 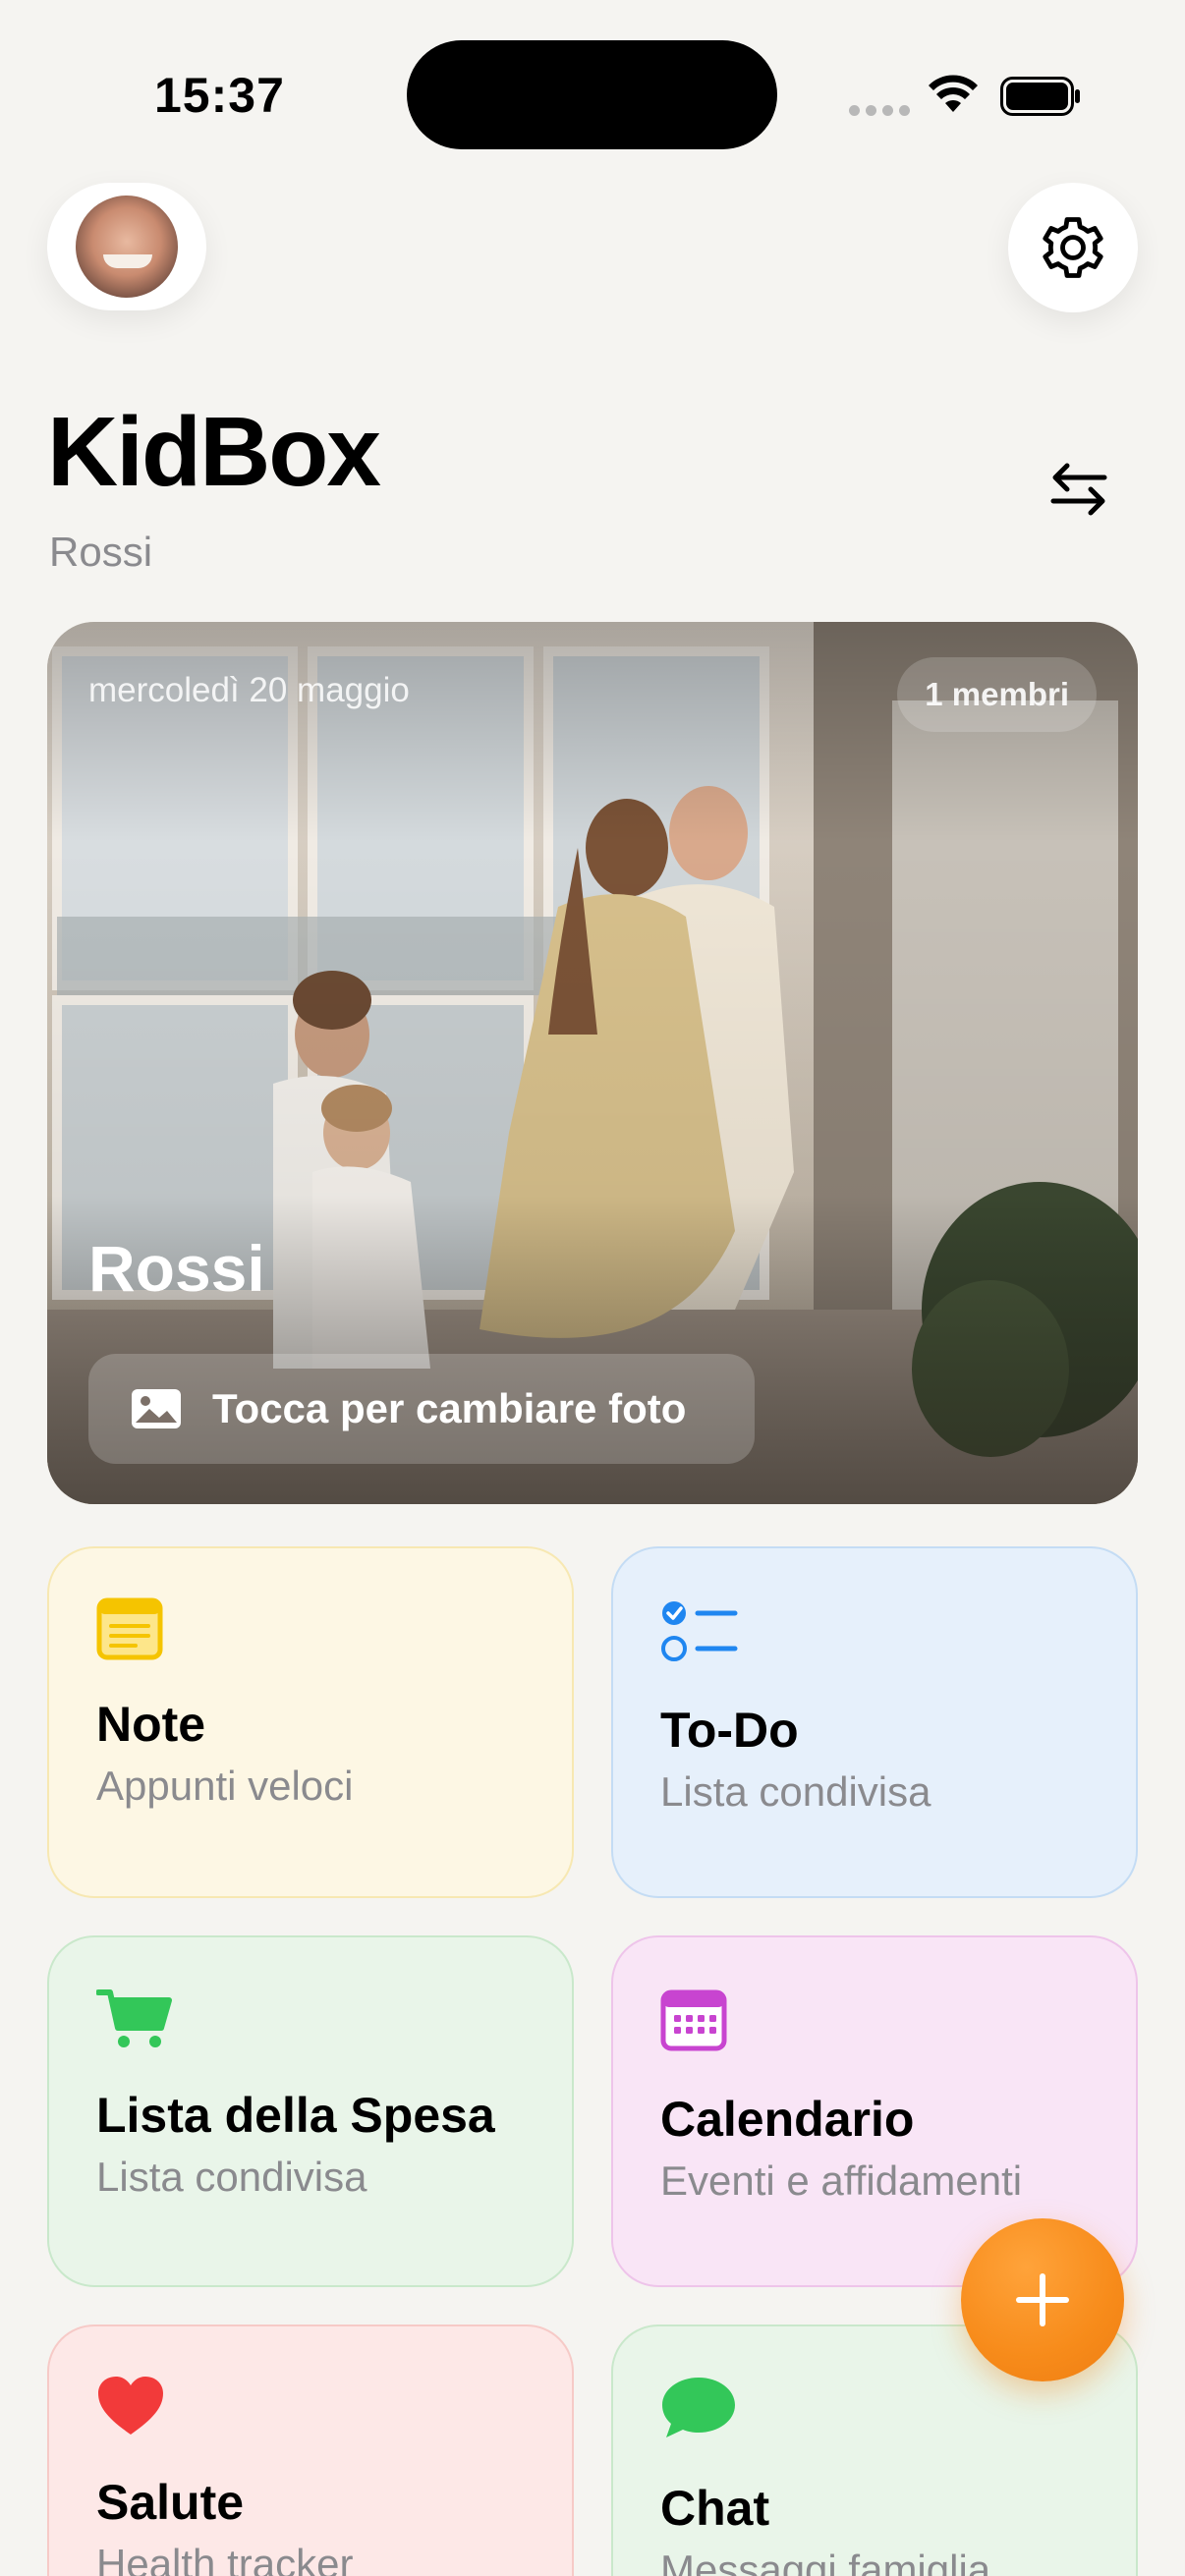 What do you see at coordinates (130, 1631) in the screenshot?
I see `note-icon` at bounding box center [130, 1631].